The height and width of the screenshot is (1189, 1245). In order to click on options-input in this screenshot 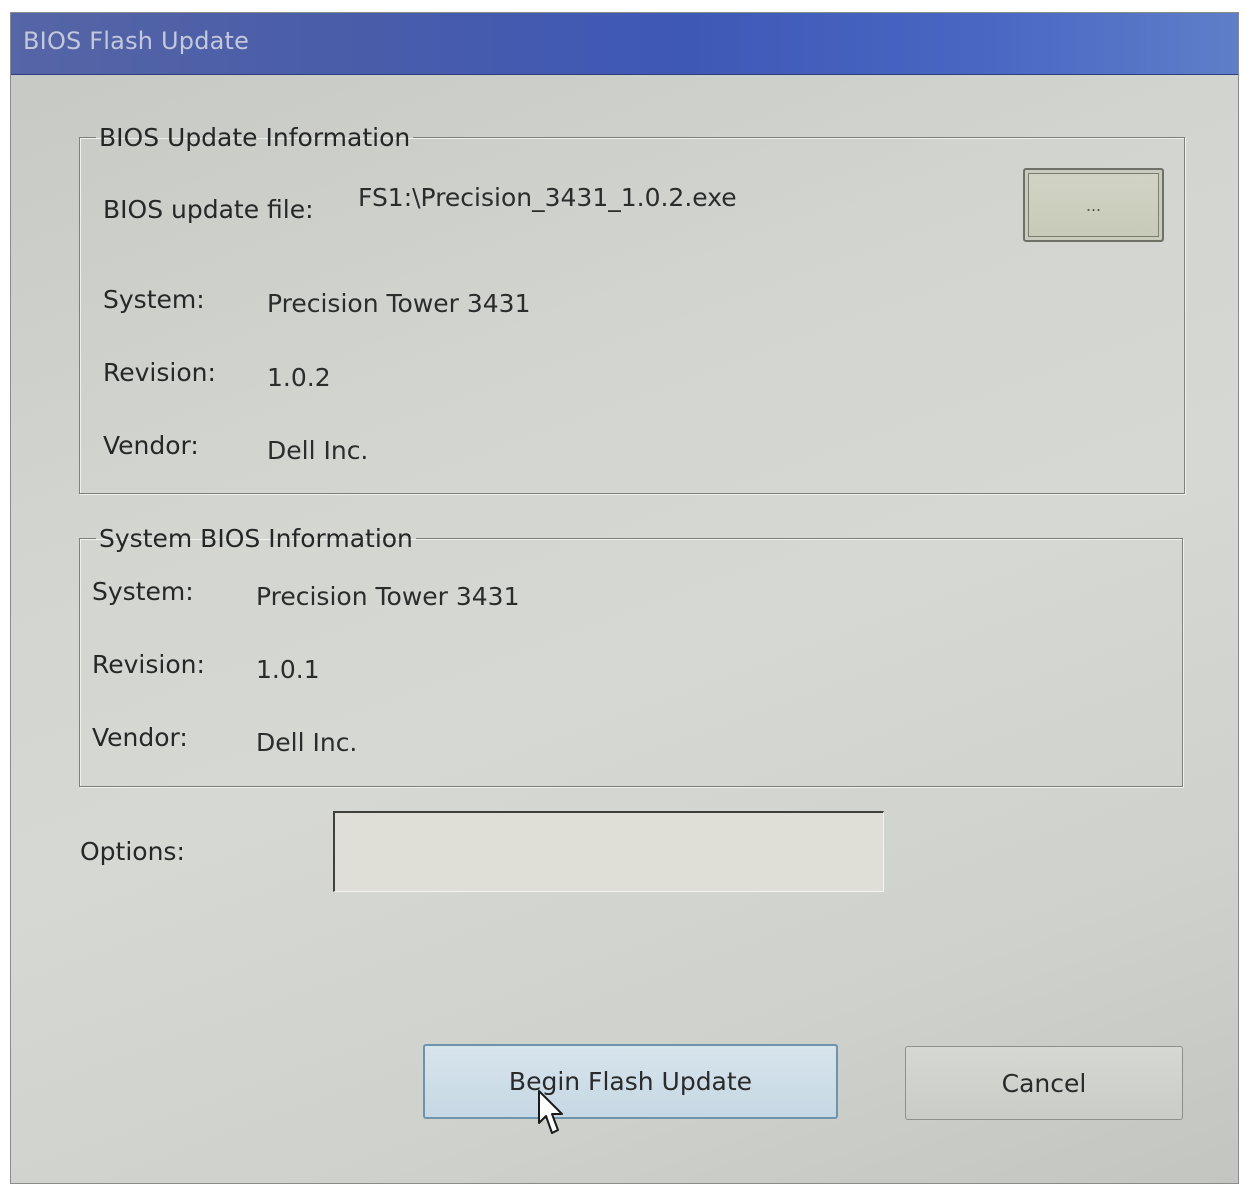, I will do `click(608, 851)`.